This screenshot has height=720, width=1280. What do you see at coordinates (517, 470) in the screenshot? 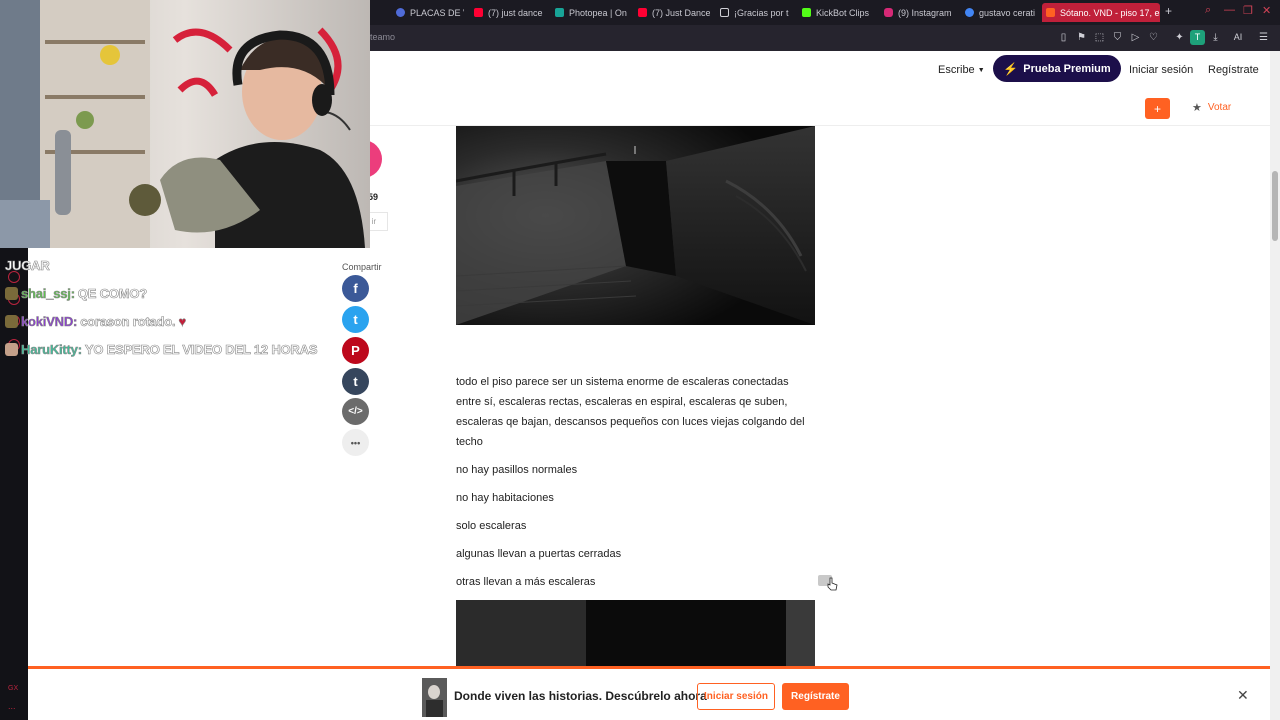
I see `story-paragraph: no hay pasillos normales` at bounding box center [517, 470].